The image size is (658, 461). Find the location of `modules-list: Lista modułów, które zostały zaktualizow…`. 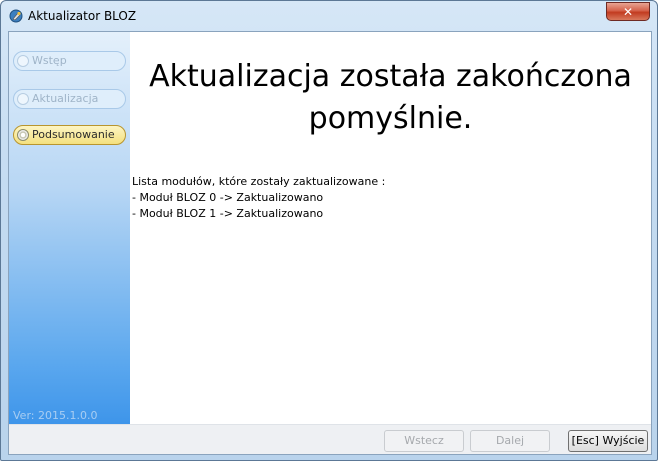

modules-list: Lista modułów, które zostały zaktualizow… is located at coordinates (258, 198).